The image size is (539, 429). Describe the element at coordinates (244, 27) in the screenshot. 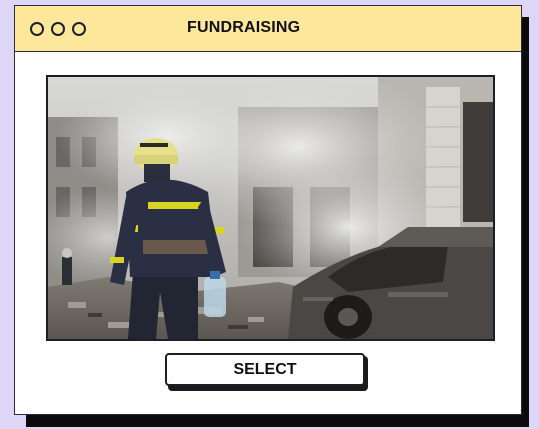

I see `window-title: FUNDRAISING` at that location.